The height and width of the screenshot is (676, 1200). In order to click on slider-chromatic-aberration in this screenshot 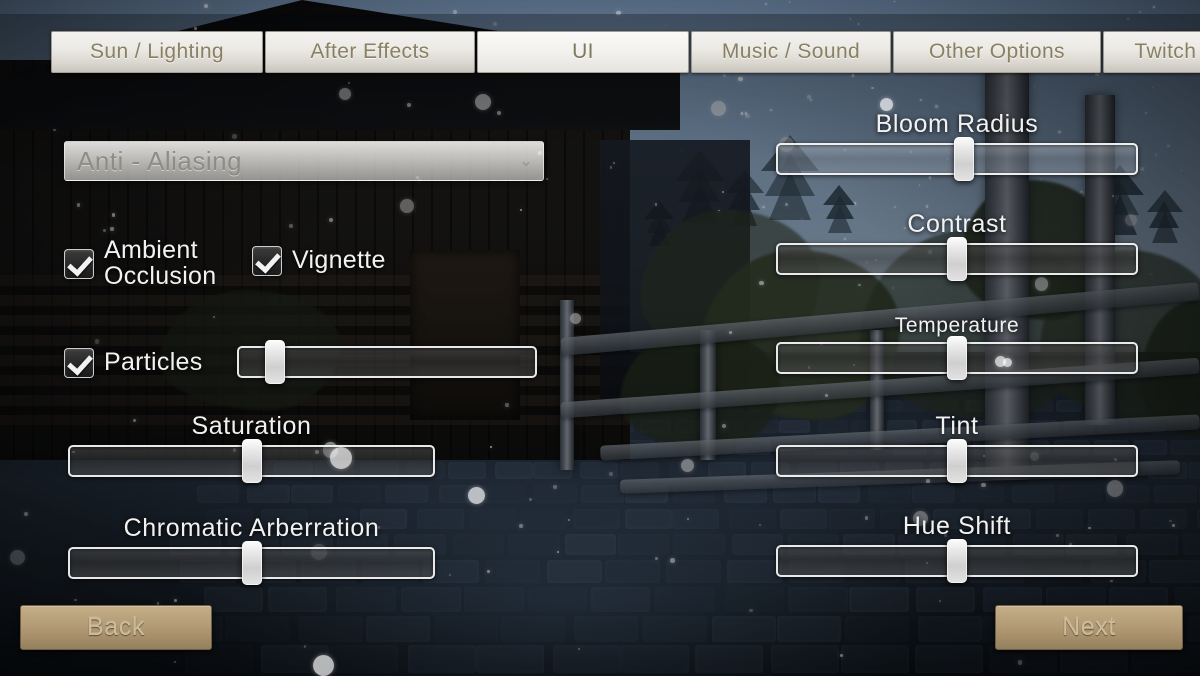, I will do `click(251, 563)`.